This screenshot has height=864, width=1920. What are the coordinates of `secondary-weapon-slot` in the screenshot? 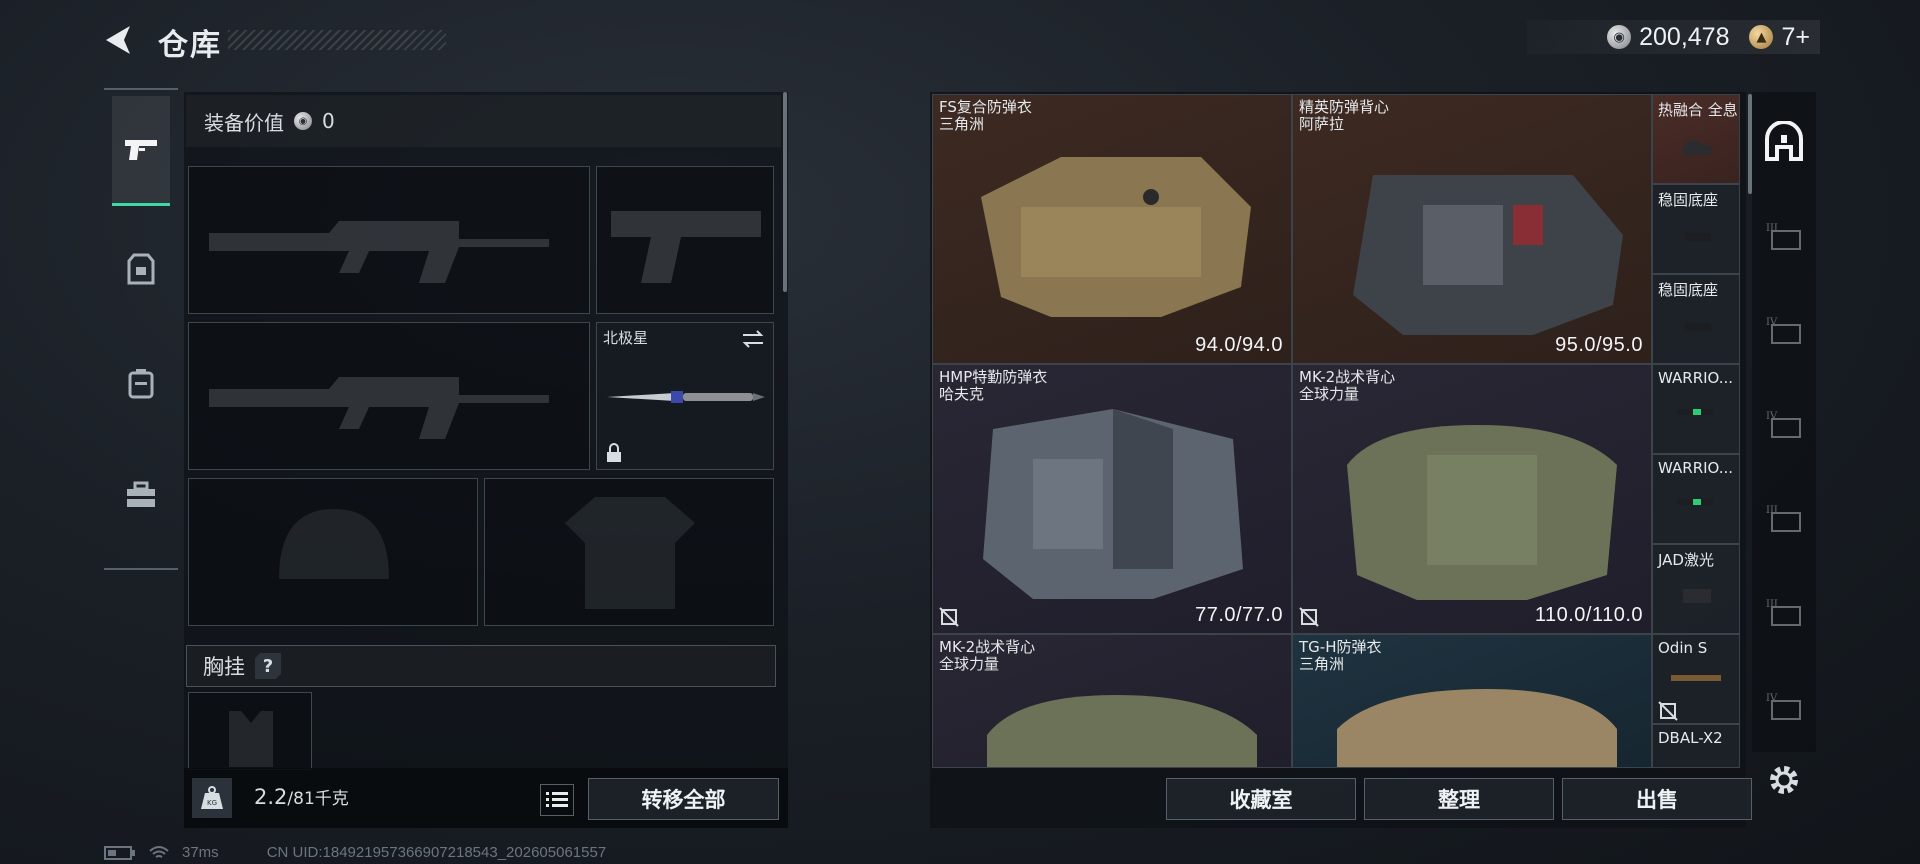 It's located at (389, 396).